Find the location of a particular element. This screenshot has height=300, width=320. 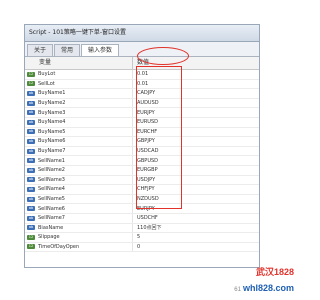

parameter-value: 0 is located at coordinates (196, 247).